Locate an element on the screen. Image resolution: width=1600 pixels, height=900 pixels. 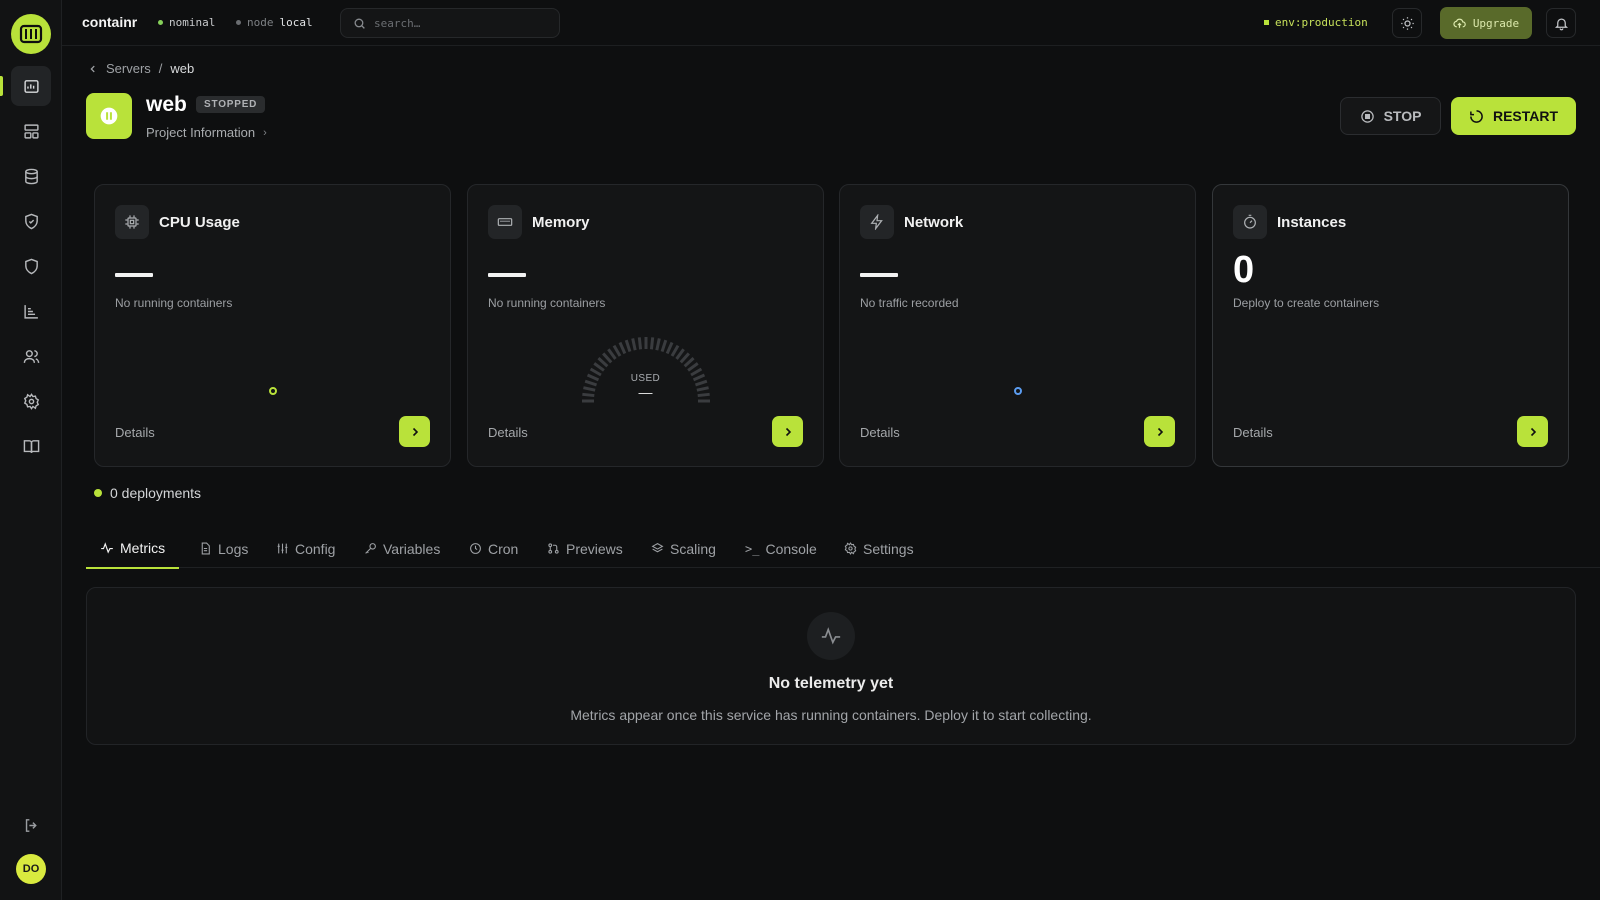
dashboard-icon is located at coordinates (31, 86).